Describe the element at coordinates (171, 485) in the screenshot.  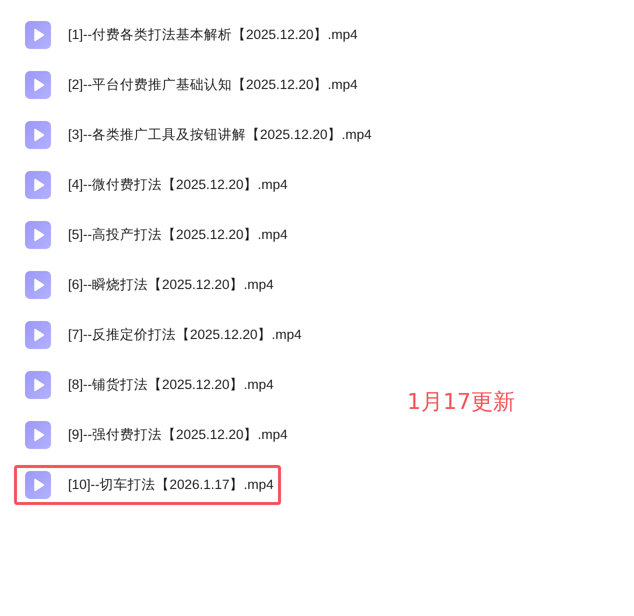
I see `file-name: [10]--切车打法【2026.1.17】.mp4` at that location.